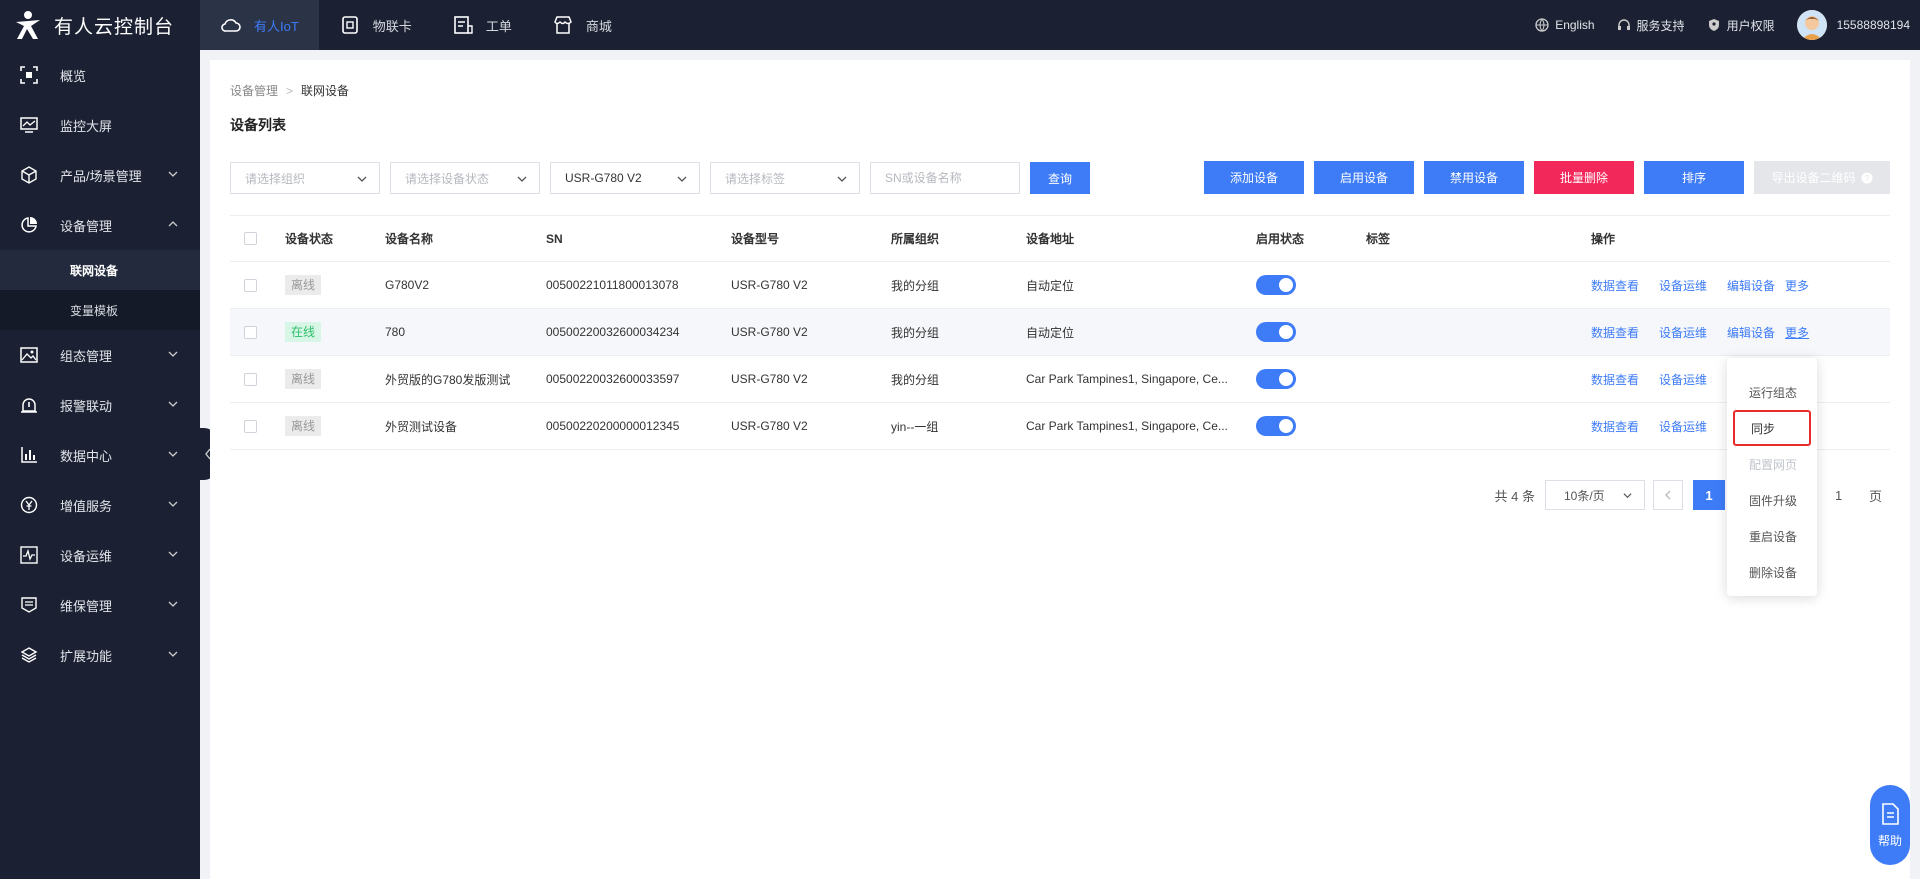  Describe the element at coordinates (29, 505) in the screenshot. I see `yen-icon` at that location.